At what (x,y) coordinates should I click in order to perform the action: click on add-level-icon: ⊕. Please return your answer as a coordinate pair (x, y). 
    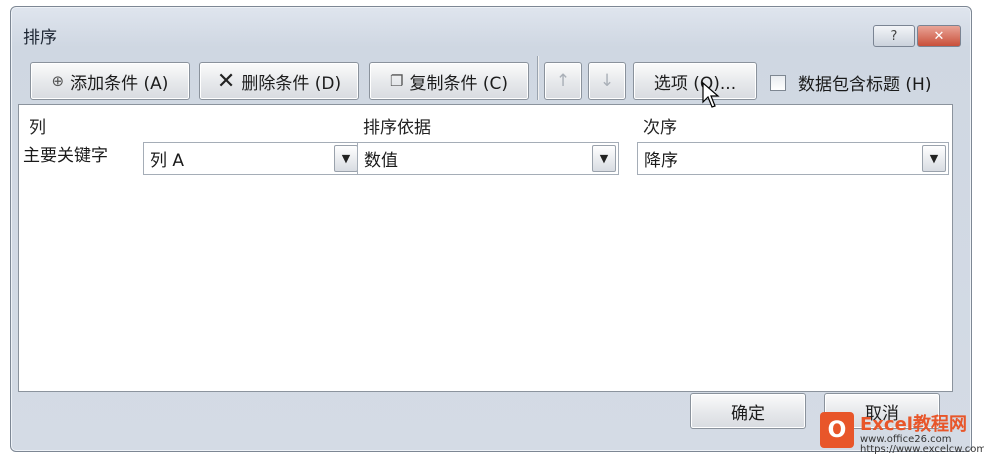
    Looking at the image, I should click on (58, 81).